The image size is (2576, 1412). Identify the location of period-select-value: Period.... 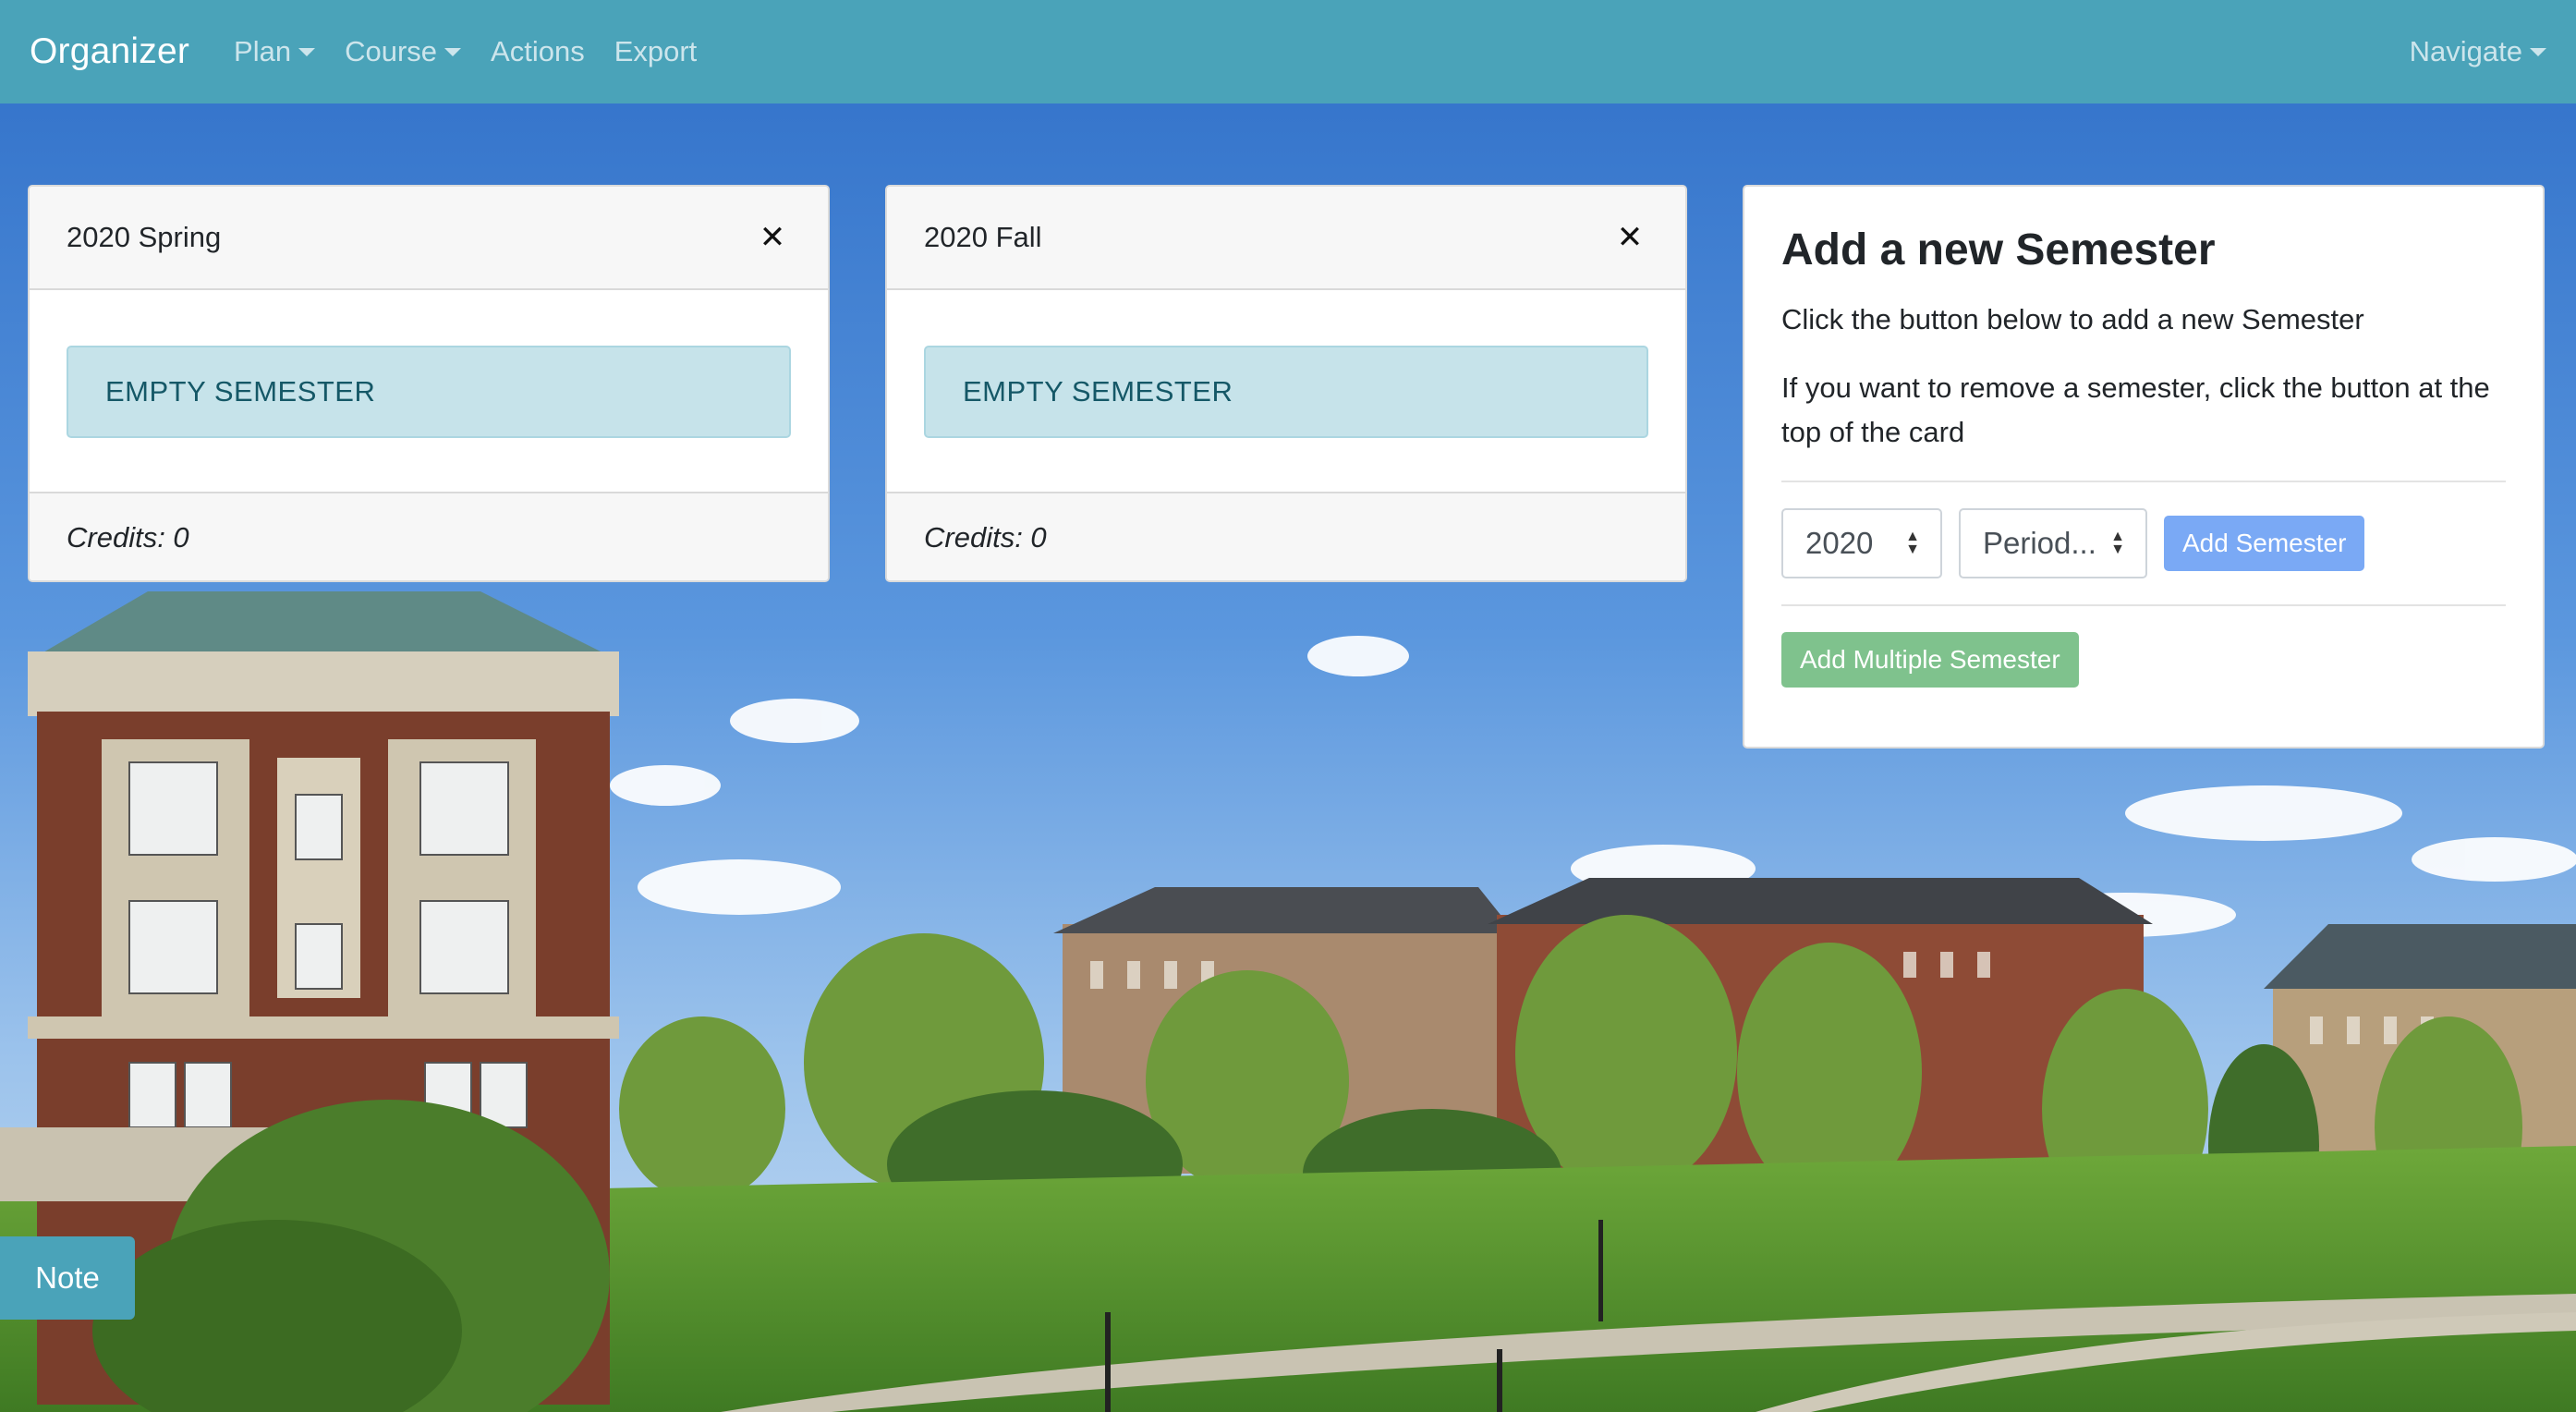
(2039, 542).